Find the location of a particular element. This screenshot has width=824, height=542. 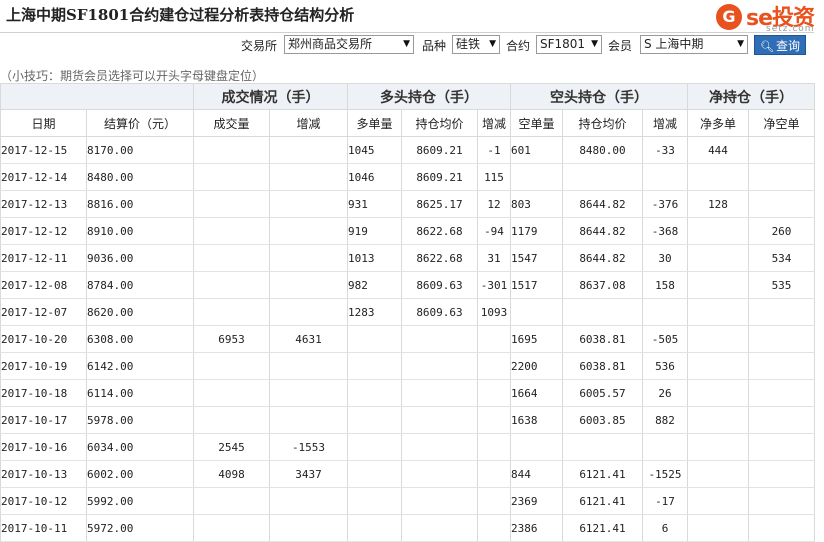

tip-text: （小技巧：期货会员选择可以开头字母键盘定位） is located at coordinates (132, 76).